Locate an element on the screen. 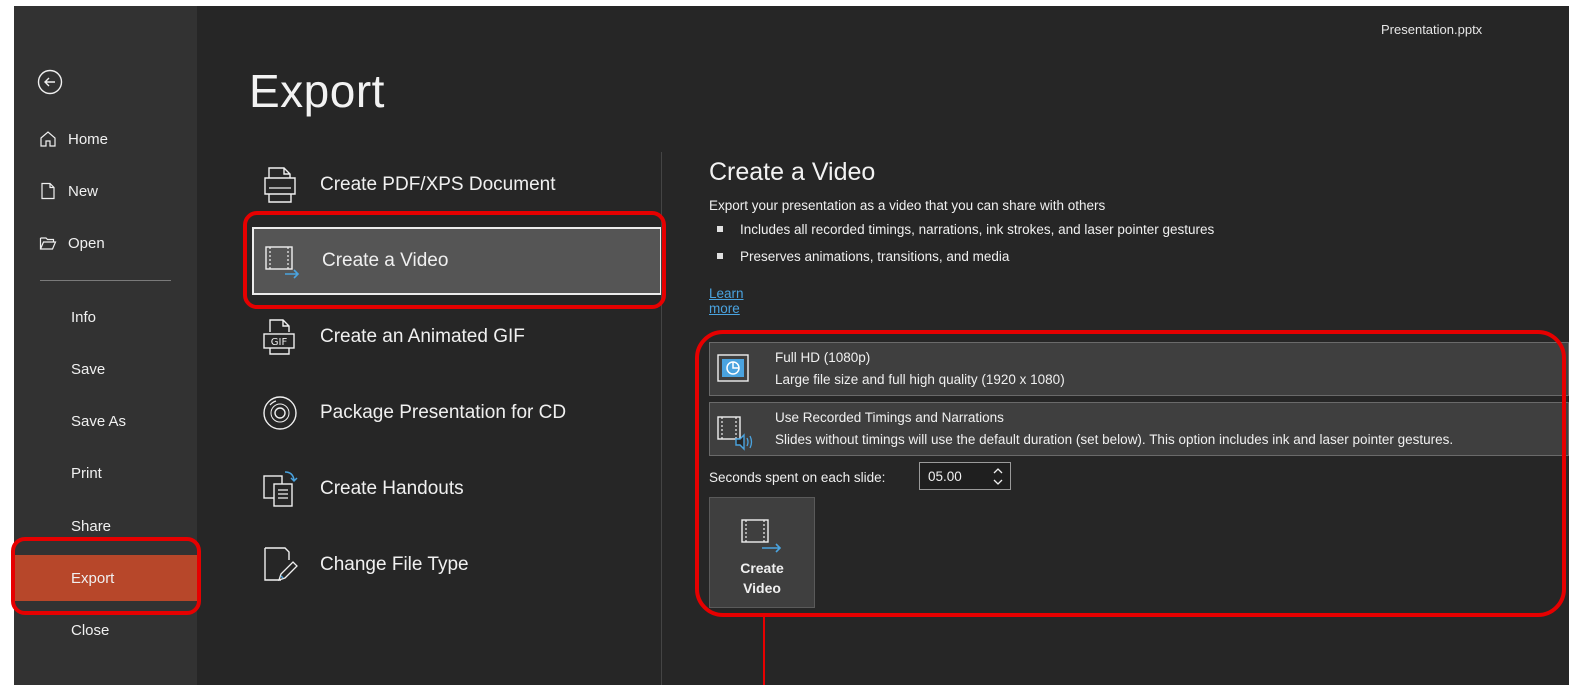  create-video-icon is located at coordinates (762, 536).